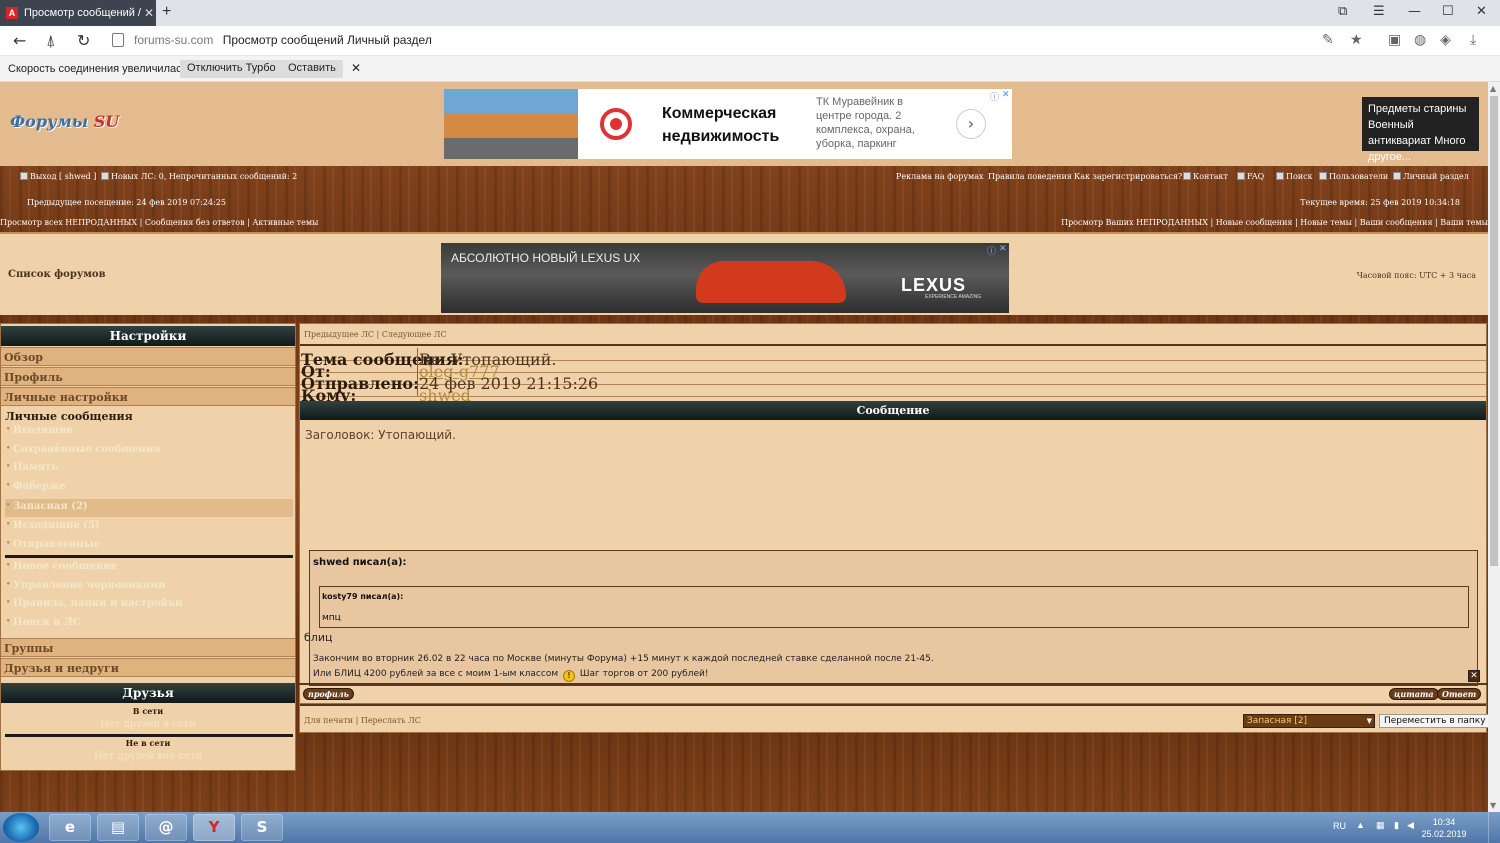 The width and height of the screenshot is (1500, 843). I want to click on users-text: Пользователи, so click(1359, 176).